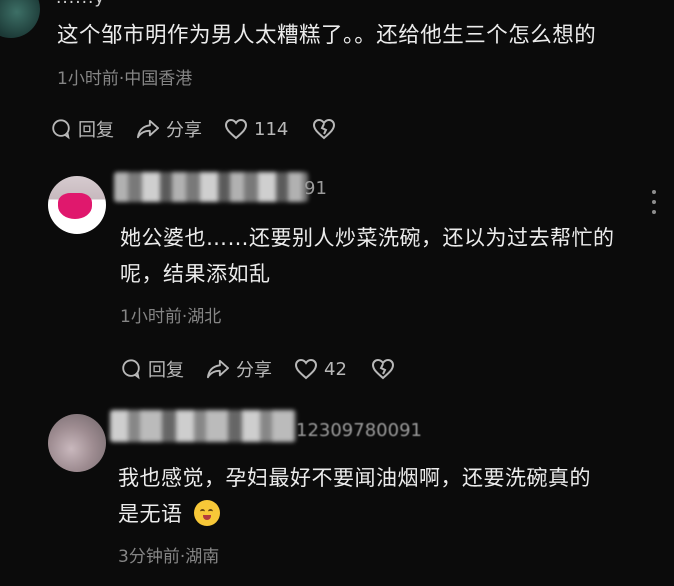 The image size is (674, 586). Describe the element at coordinates (335, 369) in the screenshot. I see `like-count: 42` at that location.